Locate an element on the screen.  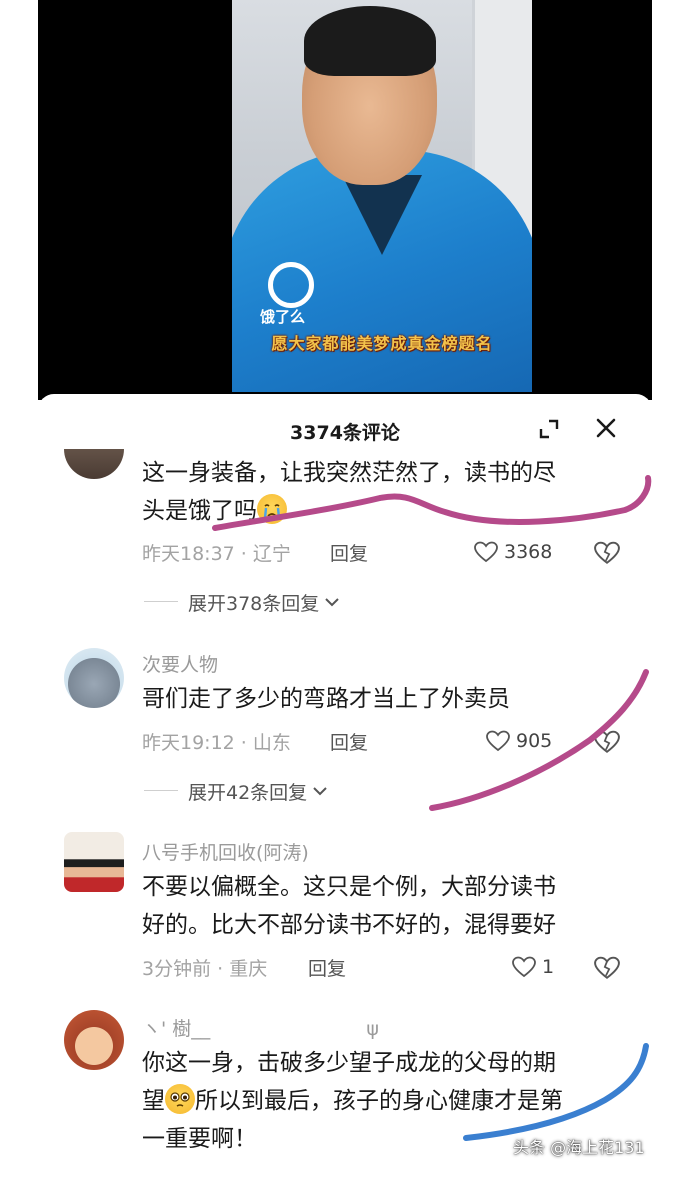
like-button: 1 is located at coordinates (533, 967).